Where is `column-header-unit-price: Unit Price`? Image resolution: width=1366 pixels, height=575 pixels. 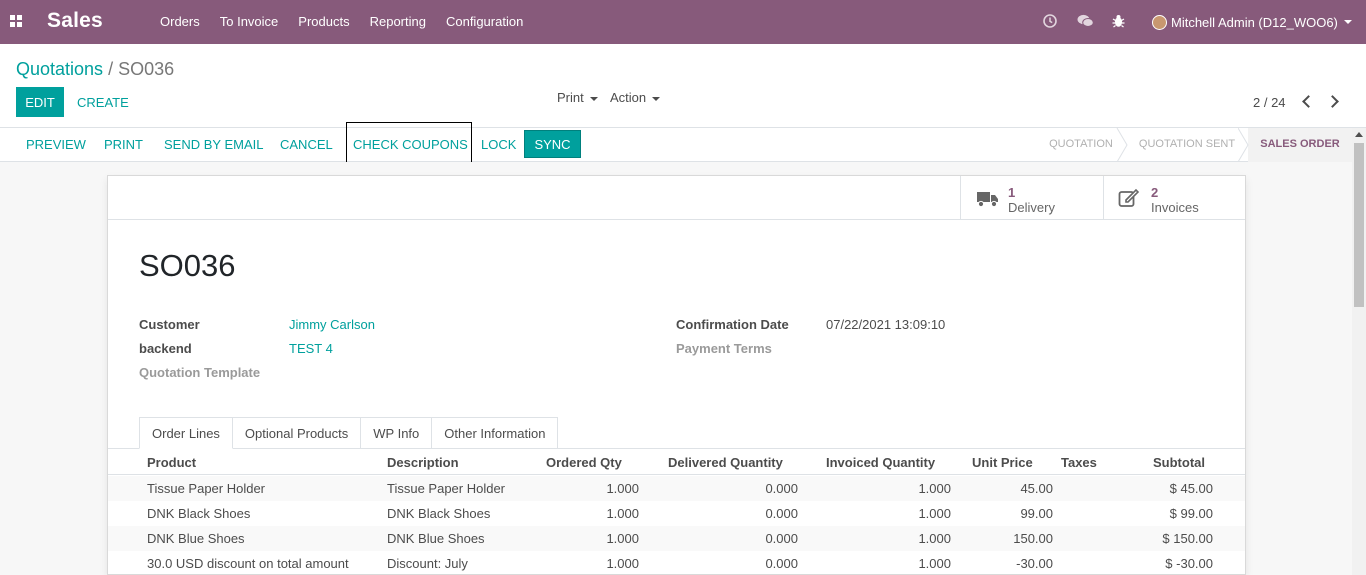 column-header-unit-price: Unit Price is located at coordinates (1002, 462).